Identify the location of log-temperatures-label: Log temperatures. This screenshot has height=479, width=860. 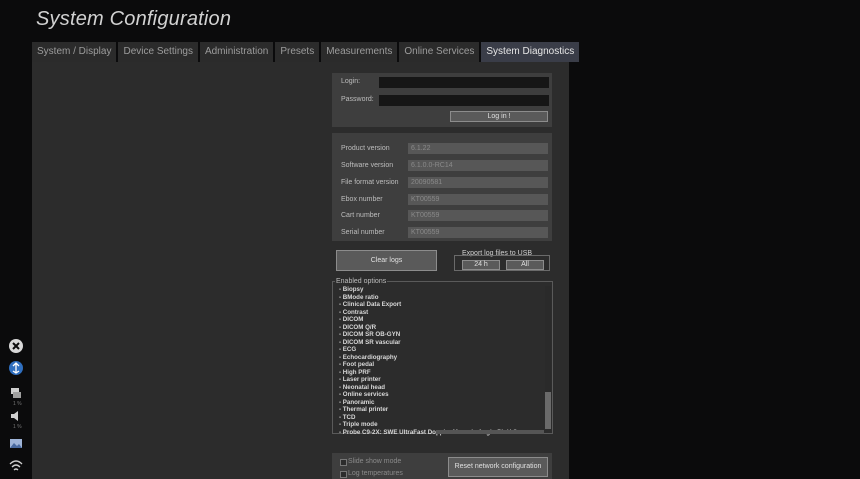
(375, 473).